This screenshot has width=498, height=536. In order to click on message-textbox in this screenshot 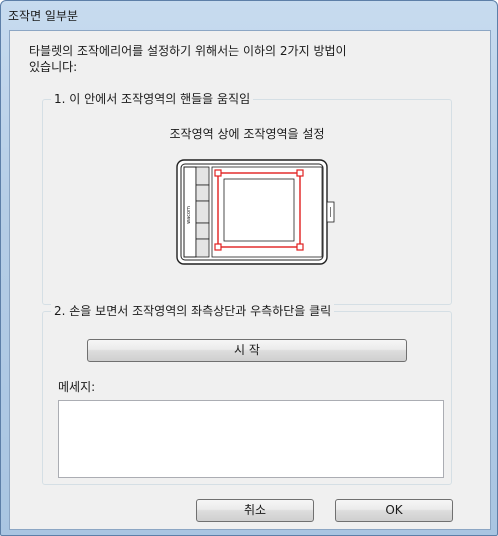, I will do `click(251, 439)`.